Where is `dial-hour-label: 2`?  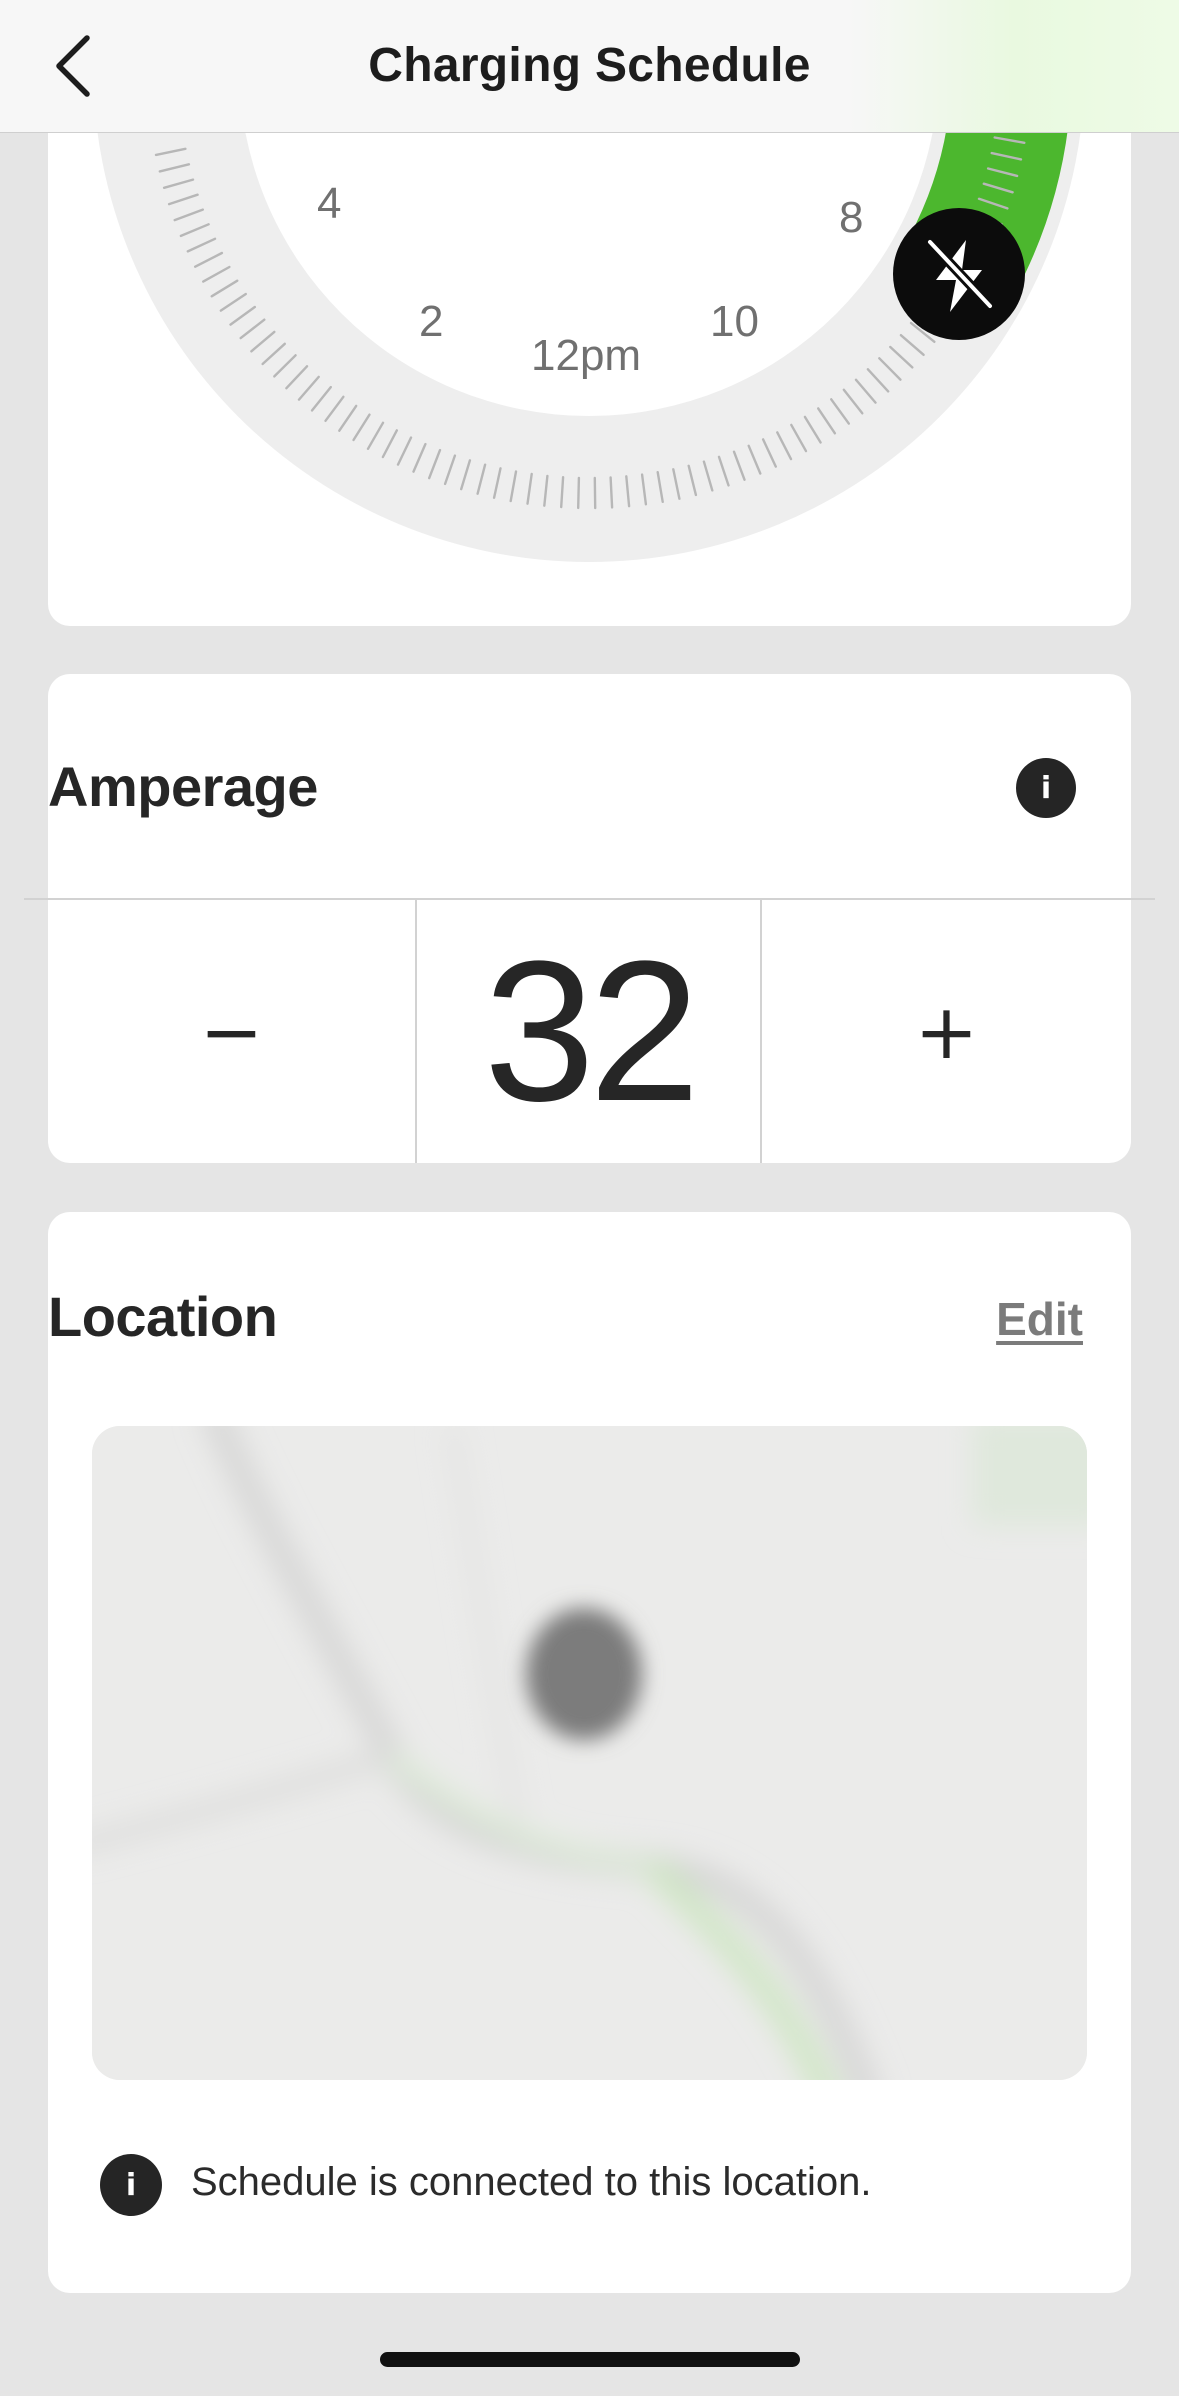 dial-hour-label: 2 is located at coordinates (431, 321).